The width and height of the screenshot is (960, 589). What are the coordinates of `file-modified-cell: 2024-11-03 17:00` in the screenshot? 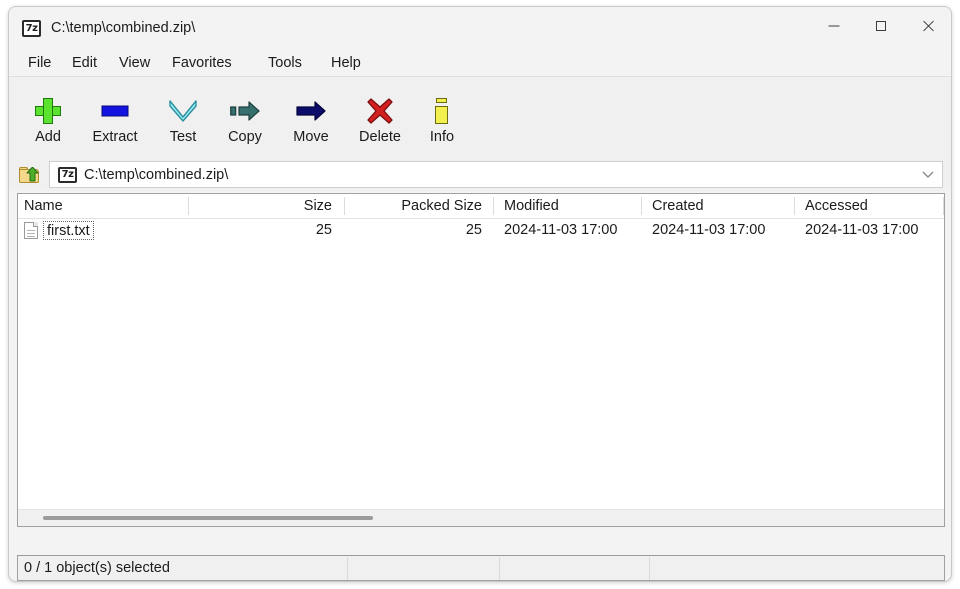 It's located at (561, 230).